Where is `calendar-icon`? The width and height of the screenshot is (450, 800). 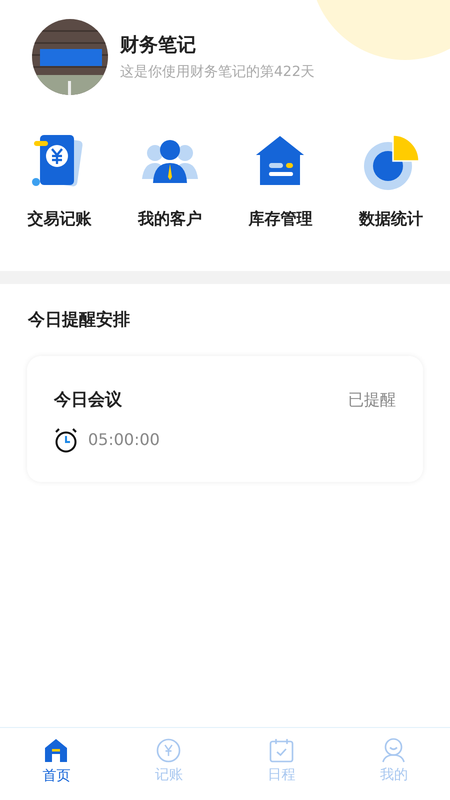
calendar-icon is located at coordinates (281, 750).